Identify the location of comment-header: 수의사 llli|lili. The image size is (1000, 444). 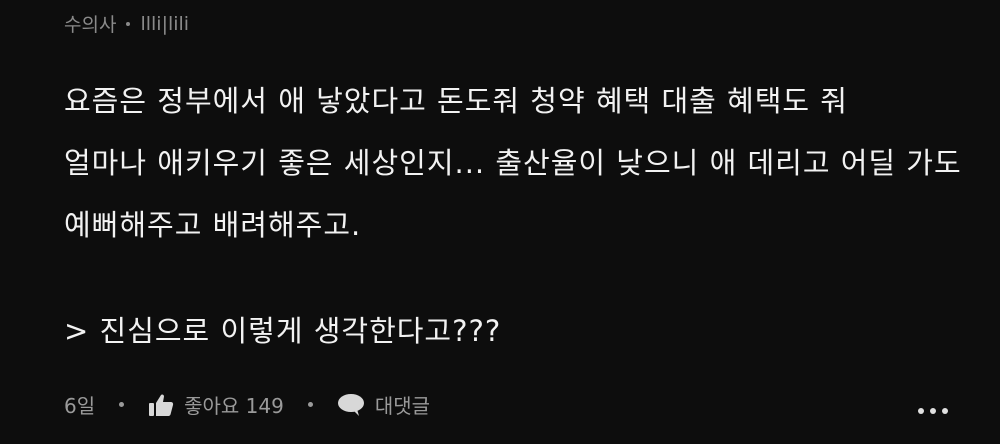
(126, 23).